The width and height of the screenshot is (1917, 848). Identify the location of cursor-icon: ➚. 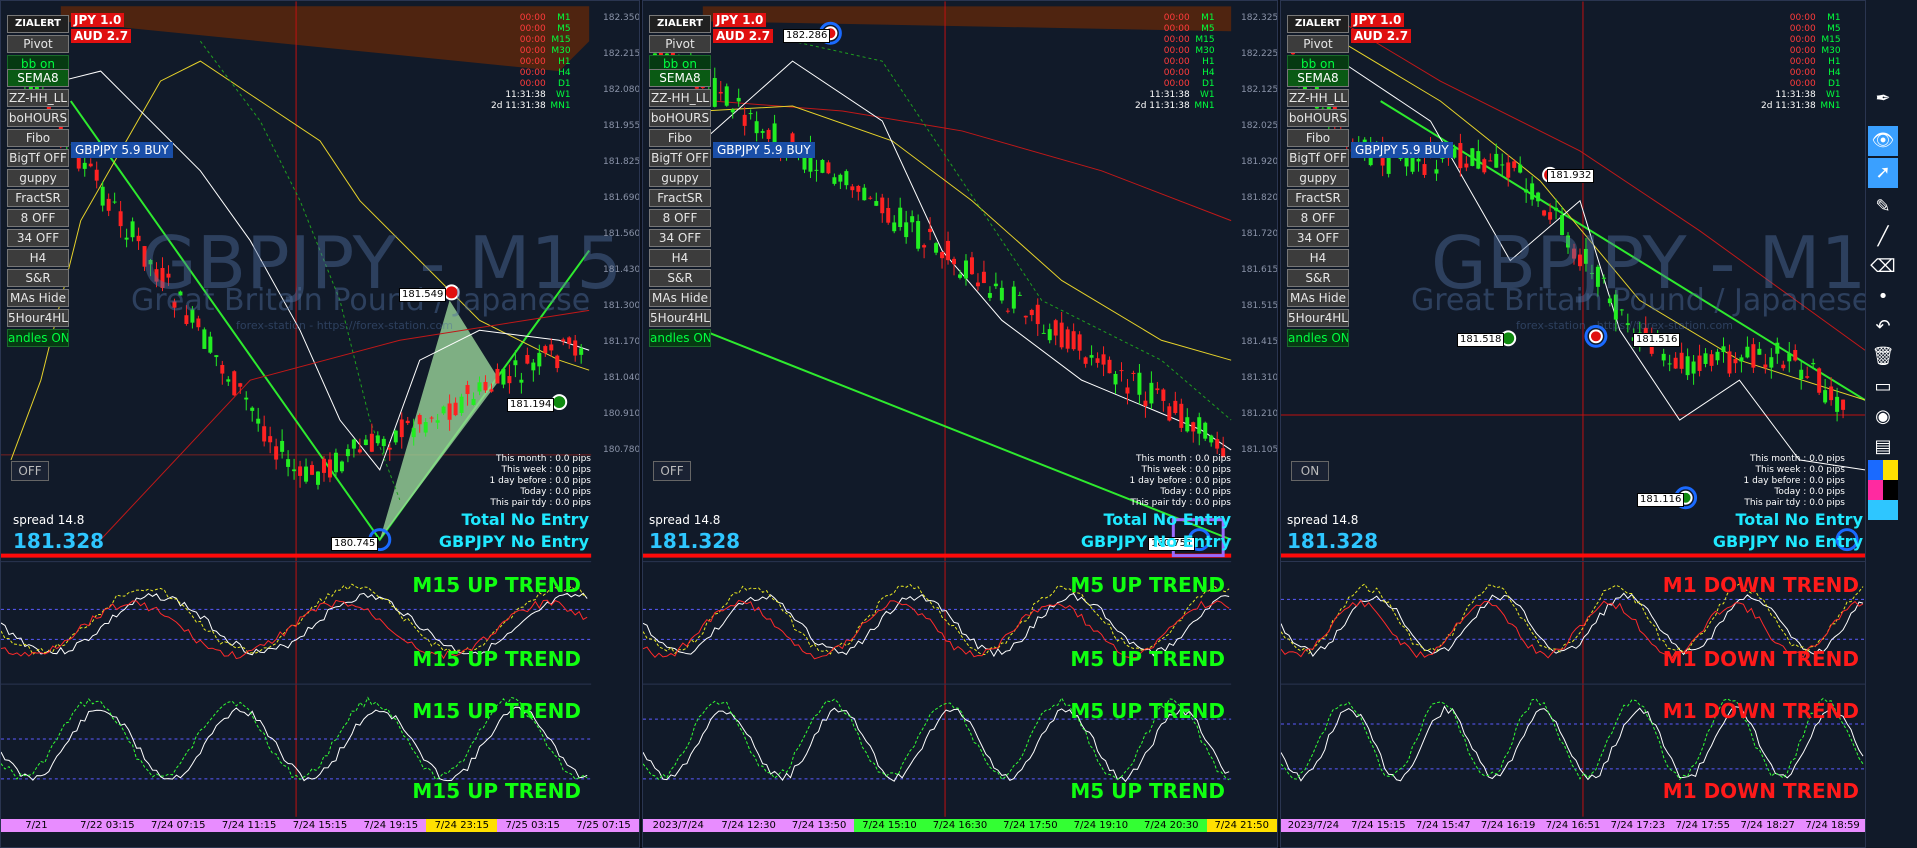
(1883, 173).